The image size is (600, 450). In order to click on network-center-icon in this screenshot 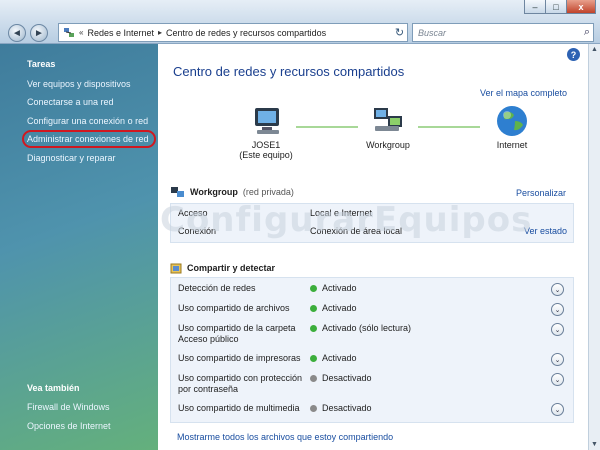, I will do `click(69, 32)`.